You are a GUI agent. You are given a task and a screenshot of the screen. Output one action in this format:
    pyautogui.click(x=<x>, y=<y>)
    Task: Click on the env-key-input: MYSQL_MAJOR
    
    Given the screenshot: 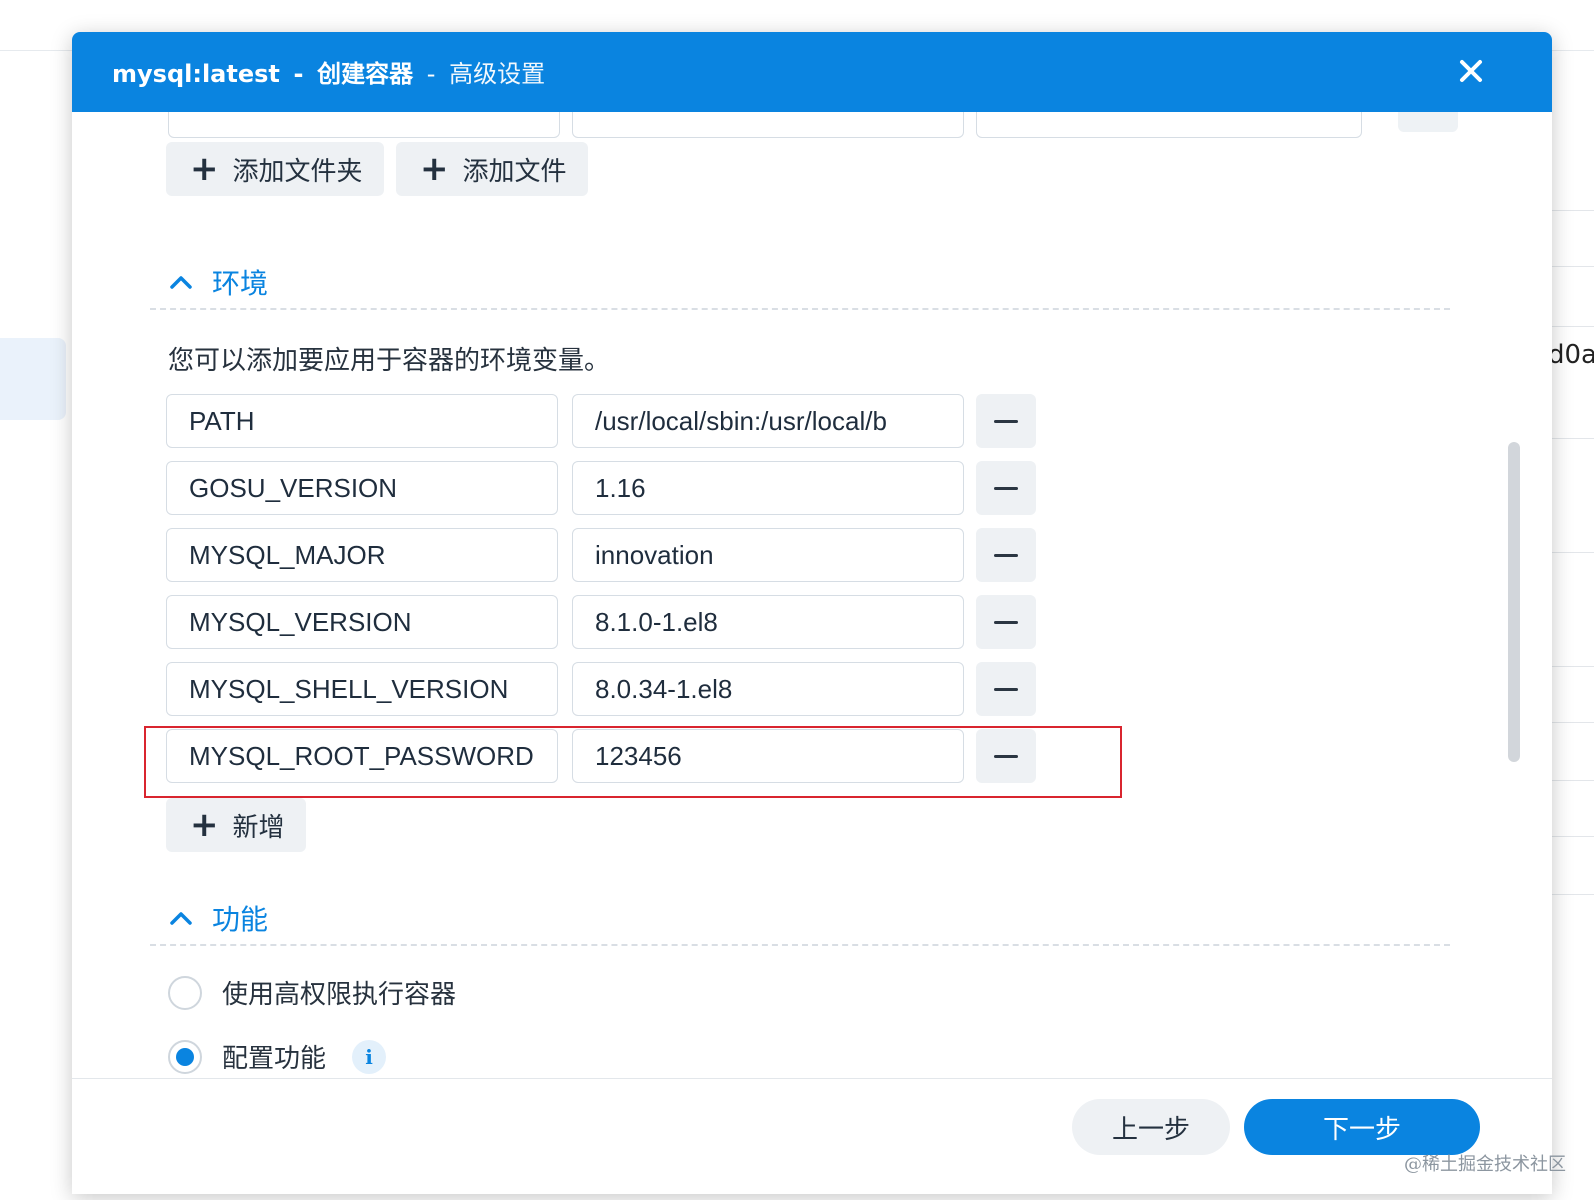 What is the action you would take?
    pyautogui.click(x=362, y=555)
    